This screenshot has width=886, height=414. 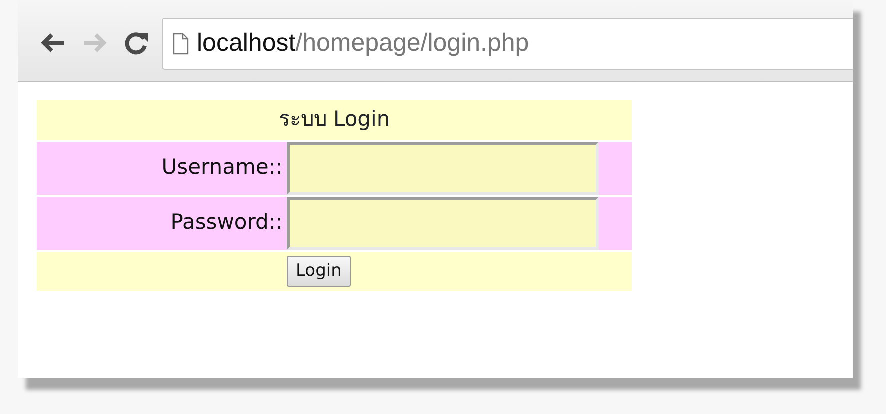 I want to click on address-bar: localhost/homepage/login.php, so click(x=507, y=44).